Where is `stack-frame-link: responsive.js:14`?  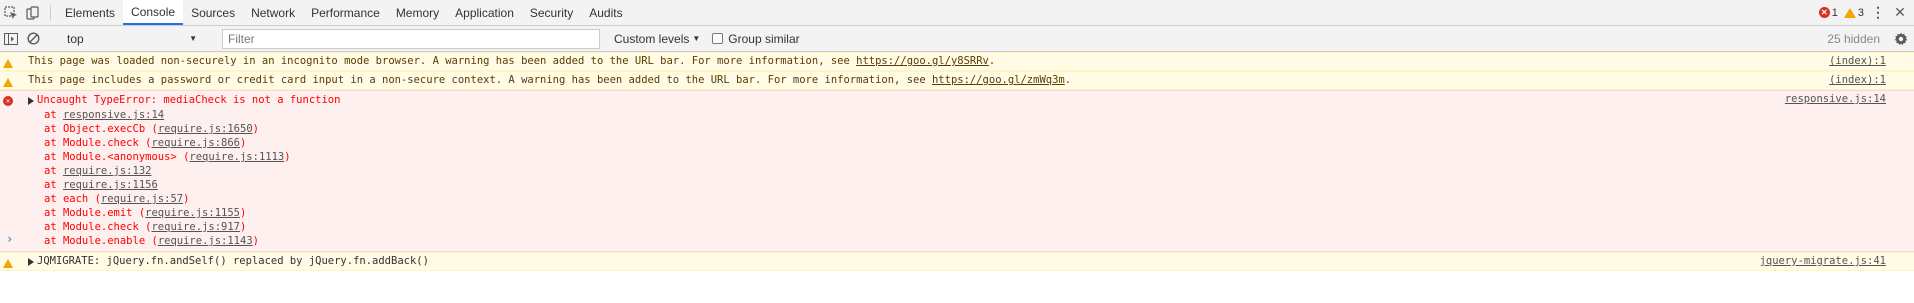 stack-frame-link: responsive.js:14 is located at coordinates (113, 115).